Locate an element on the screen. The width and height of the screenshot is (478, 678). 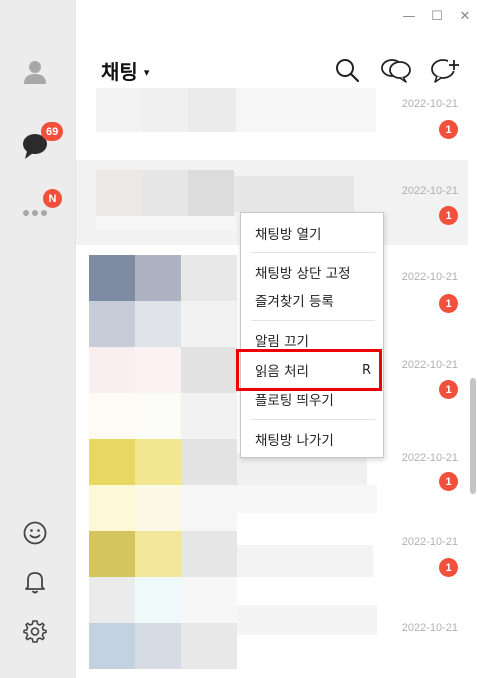
sidebar-item-emoticon is located at coordinates (35, 533).